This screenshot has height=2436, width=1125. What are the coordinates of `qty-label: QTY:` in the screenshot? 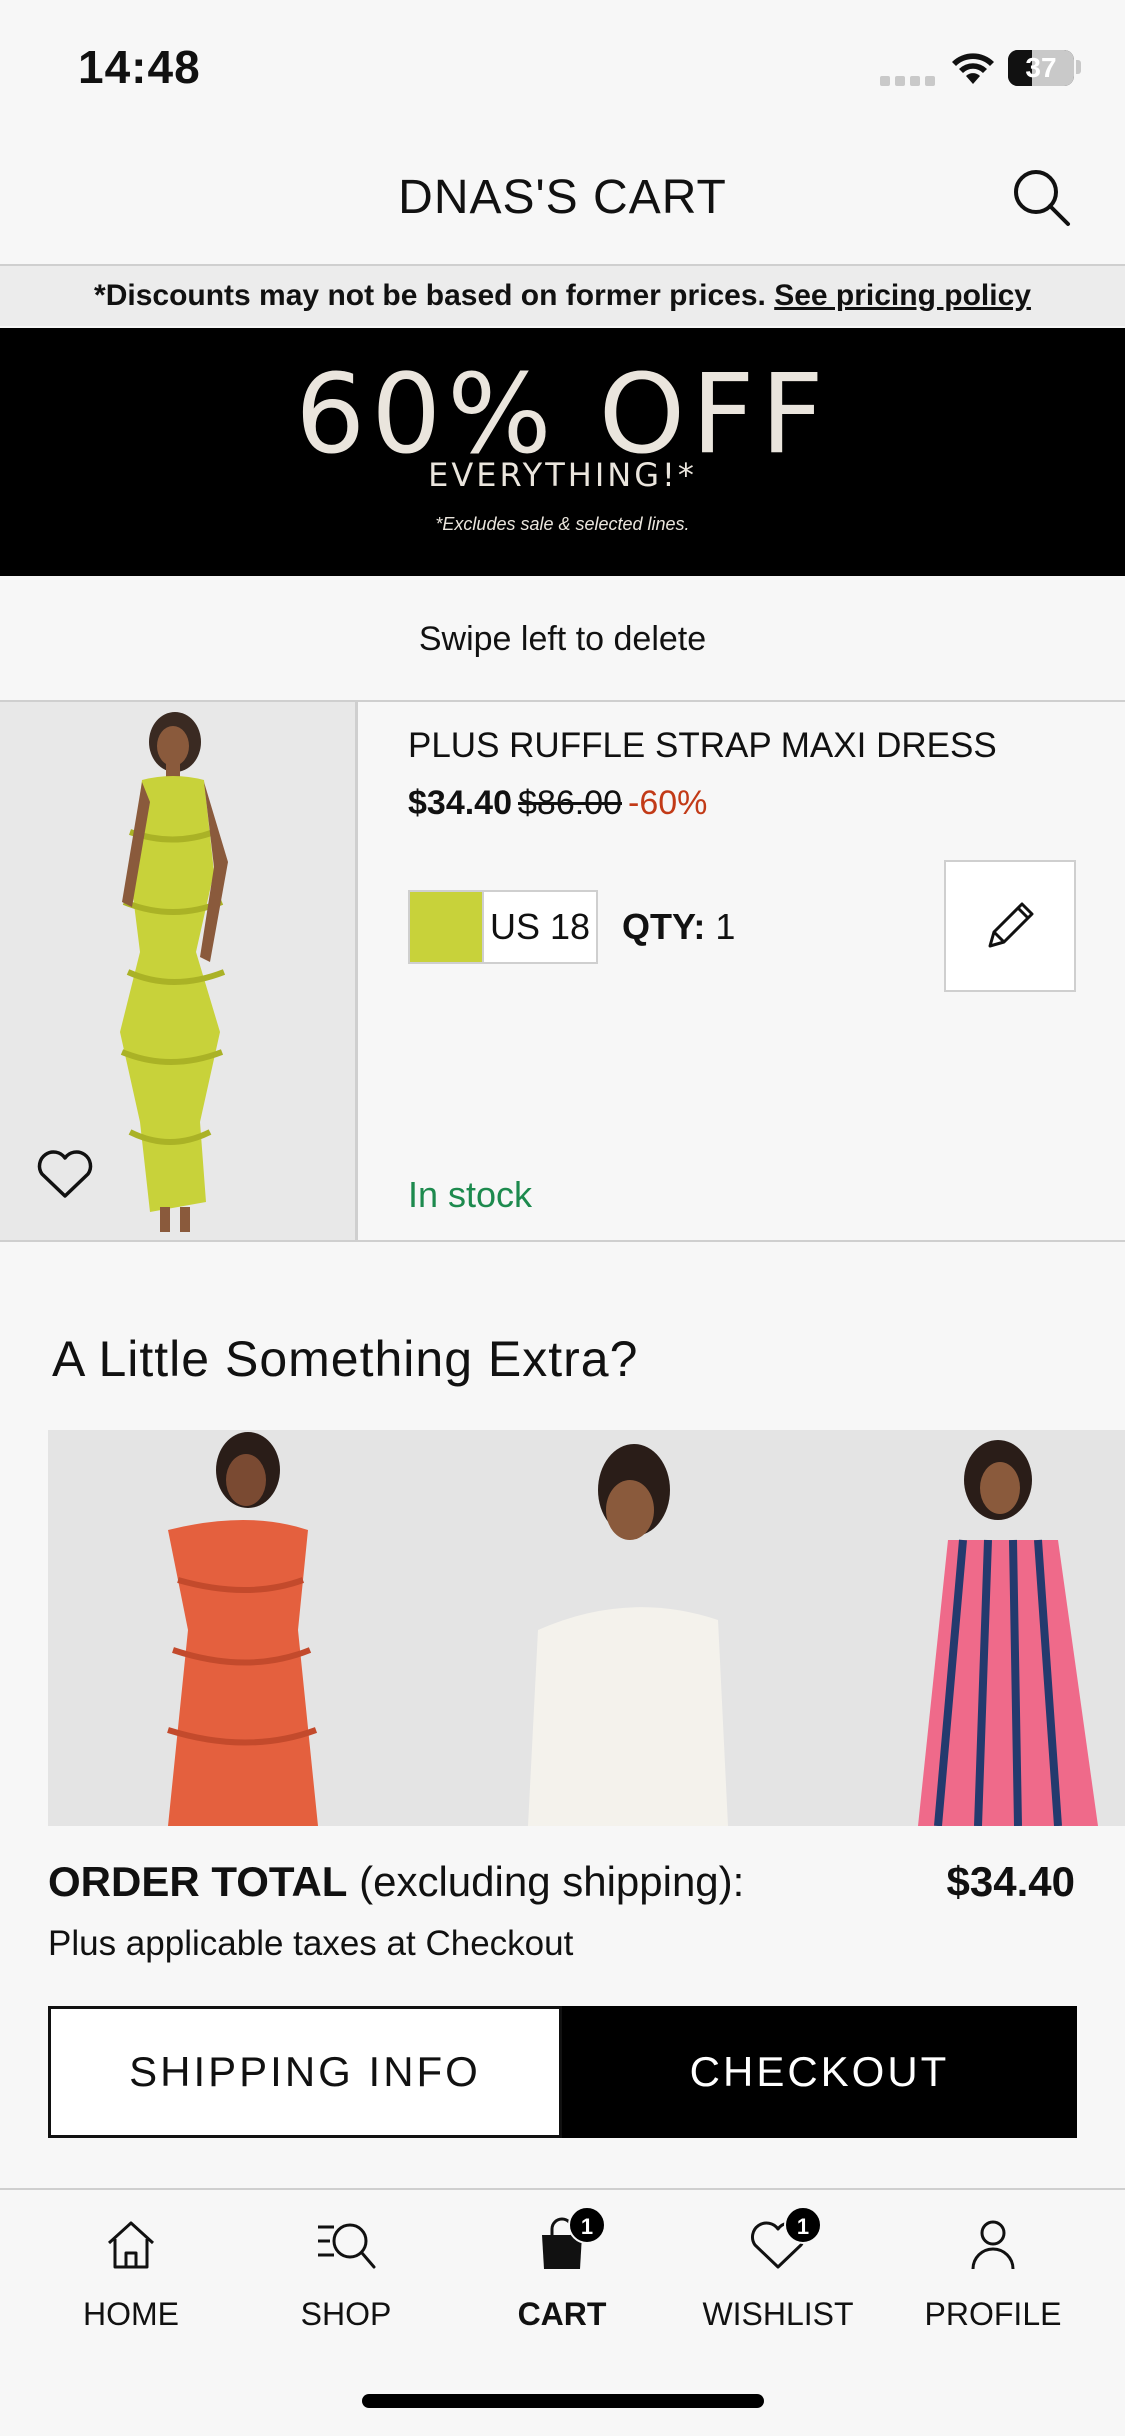 It's located at (664, 926).